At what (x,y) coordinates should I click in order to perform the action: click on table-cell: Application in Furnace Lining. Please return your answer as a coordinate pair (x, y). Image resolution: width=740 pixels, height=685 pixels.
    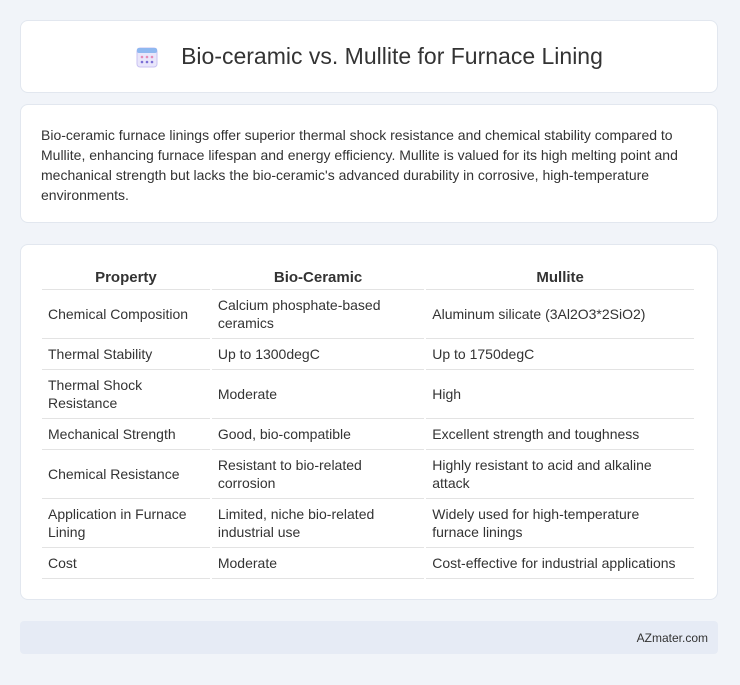
    Looking at the image, I should click on (126, 523).